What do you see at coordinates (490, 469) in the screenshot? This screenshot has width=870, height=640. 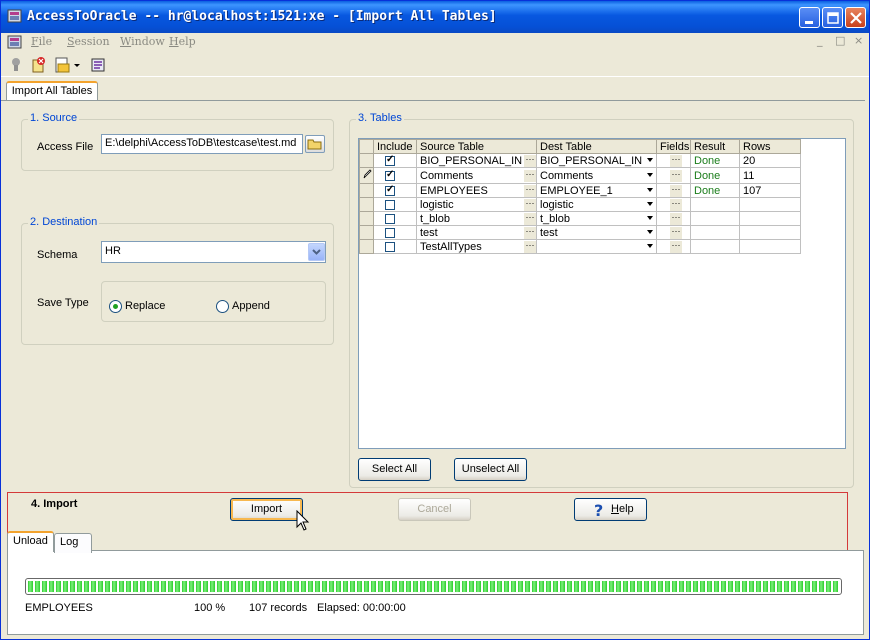 I see `unselect-all-button: Unselect All` at bounding box center [490, 469].